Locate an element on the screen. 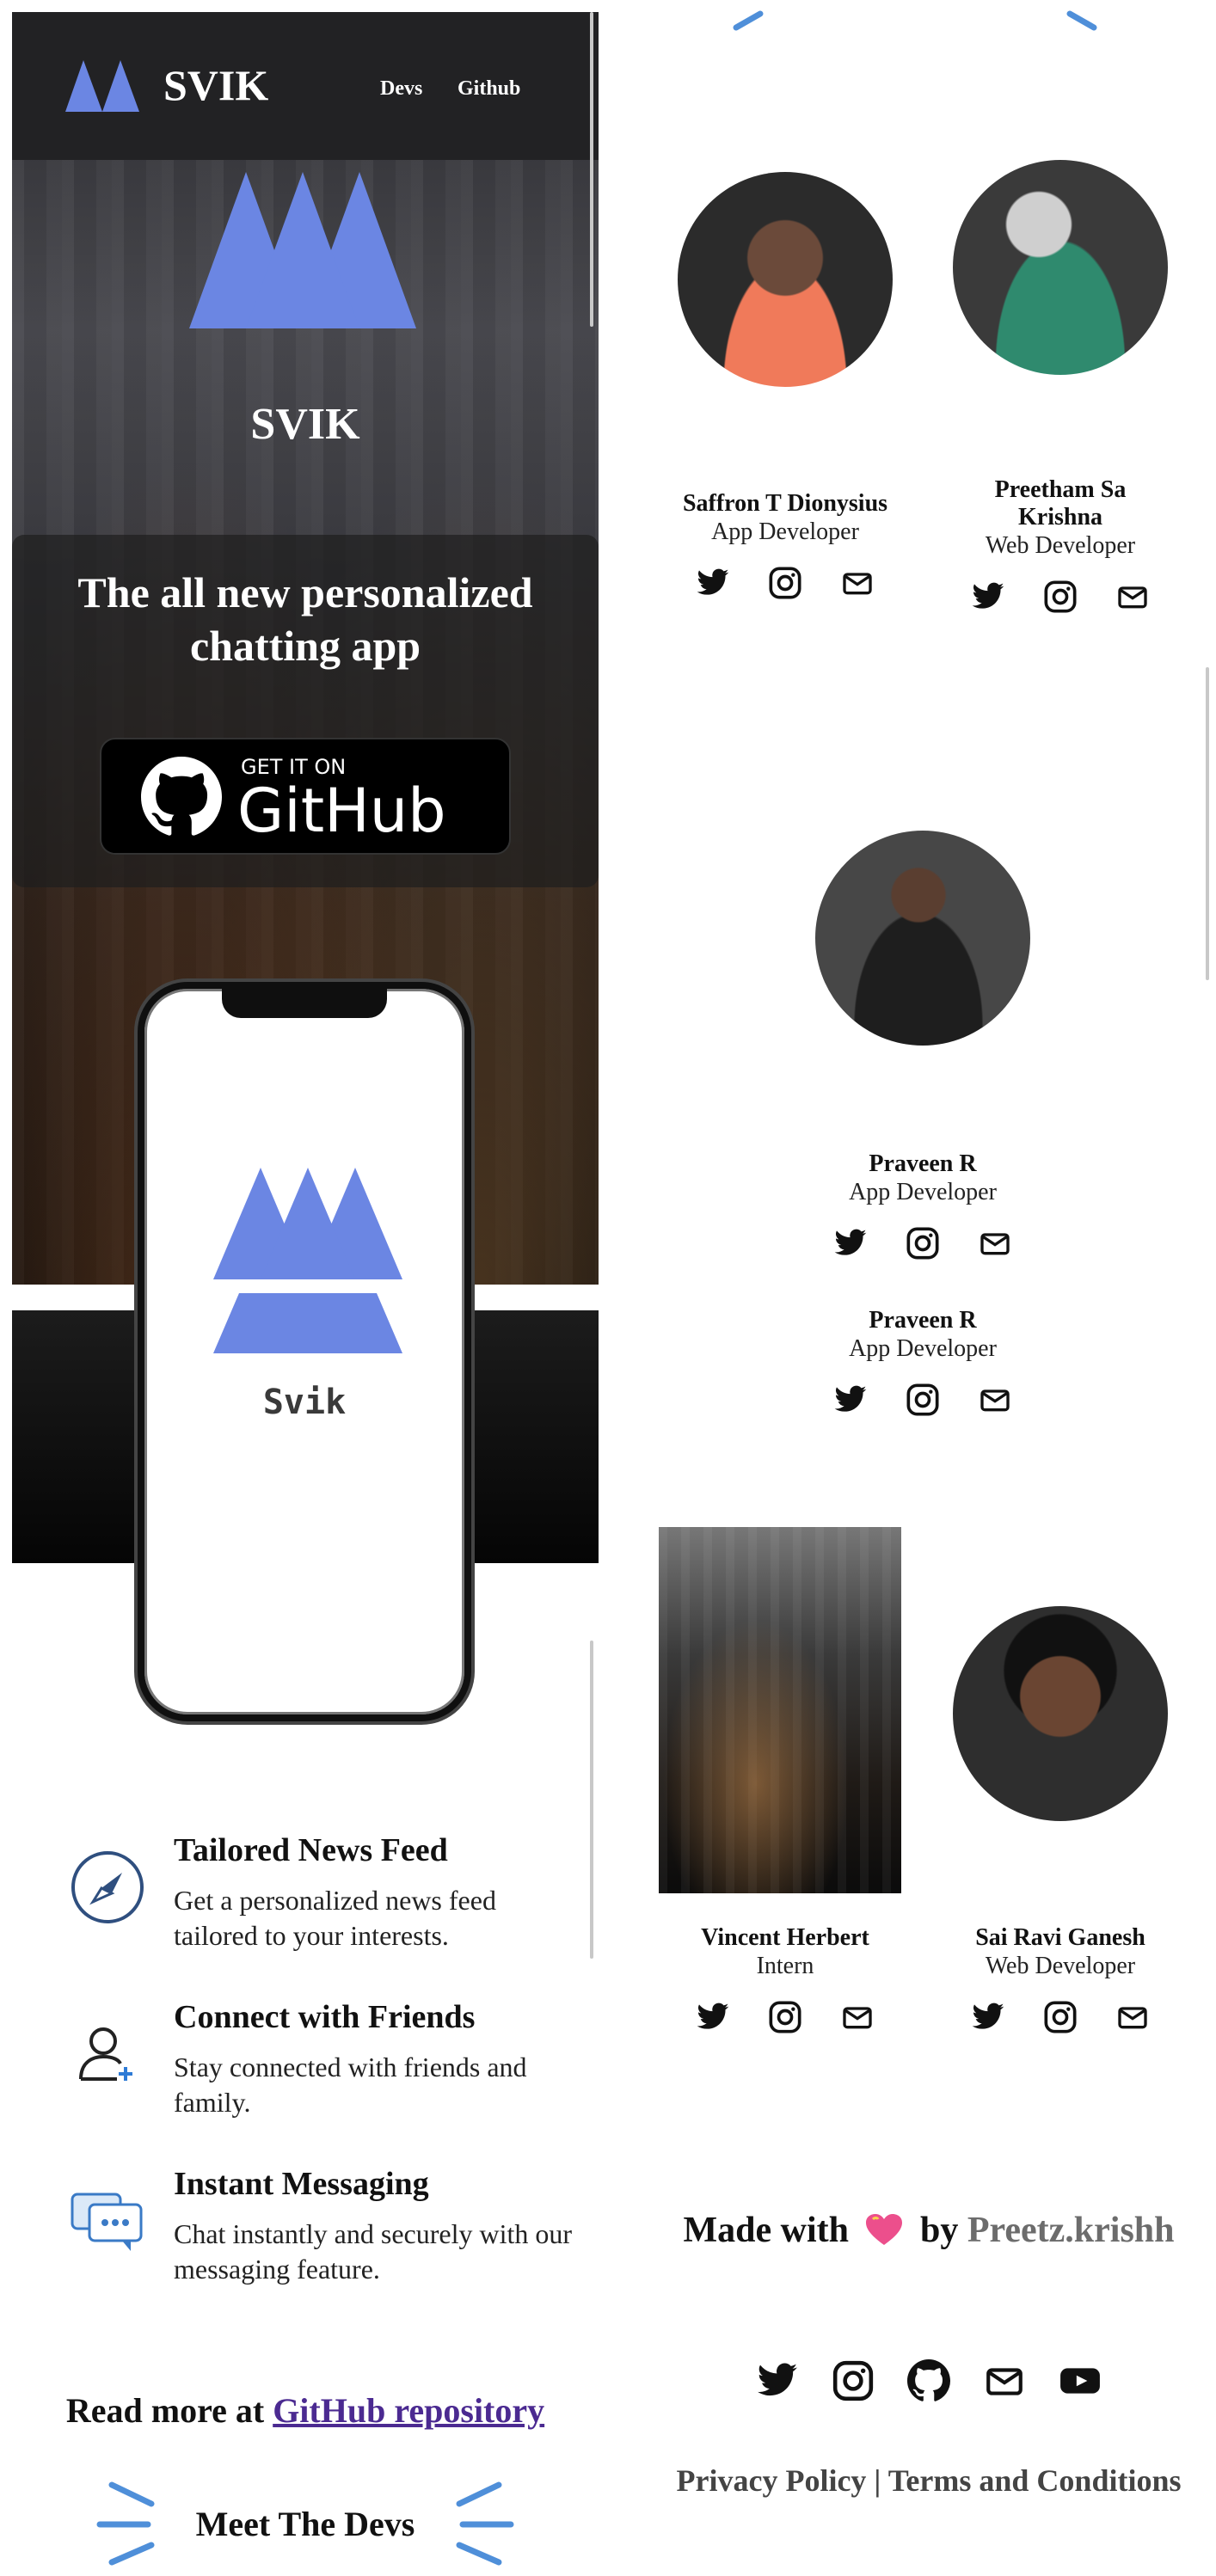 The height and width of the screenshot is (2576, 1216). dev-card-preetham: Preetham Sa Krishna Web Developer is located at coordinates (1060, 545).